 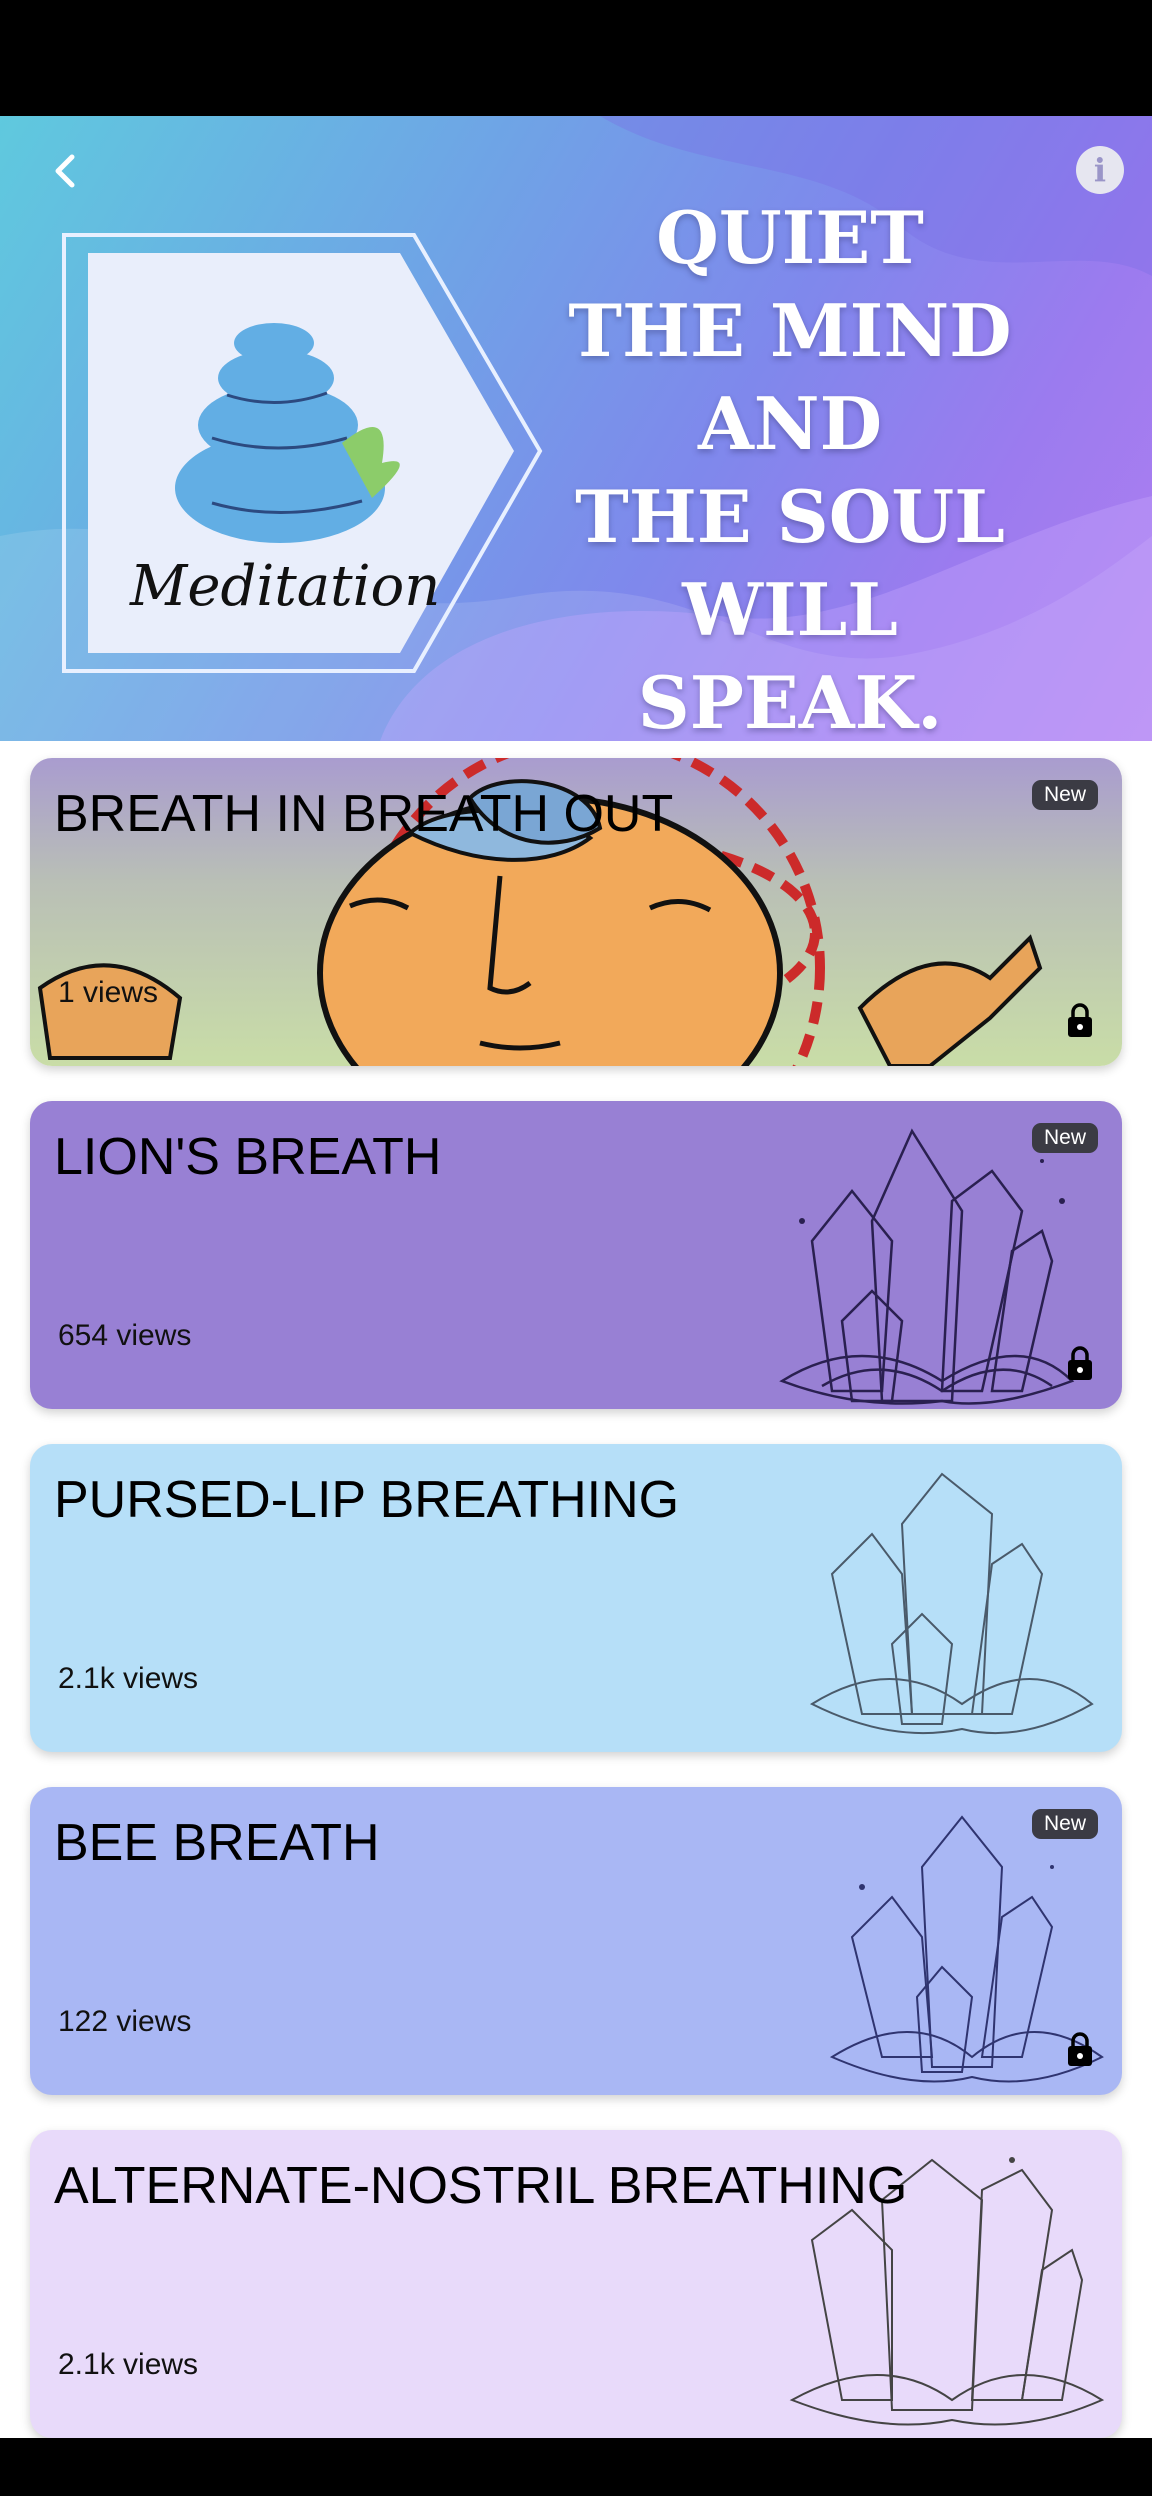 I want to click on card-title: BEE BREATH, so click(x=217, y=1843).